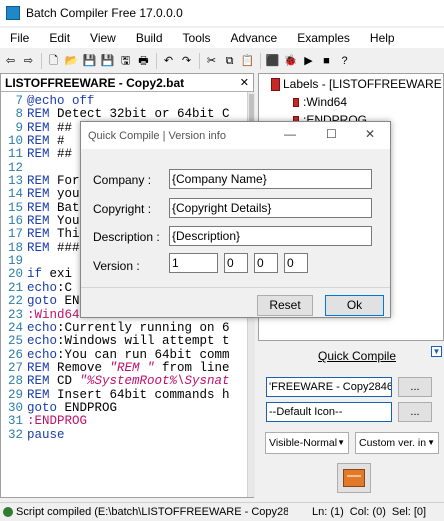 The image size is (444, 521). I want to click on labels-tree-root: Labels - [LISTOFFREEWARE, so click(356, 84).